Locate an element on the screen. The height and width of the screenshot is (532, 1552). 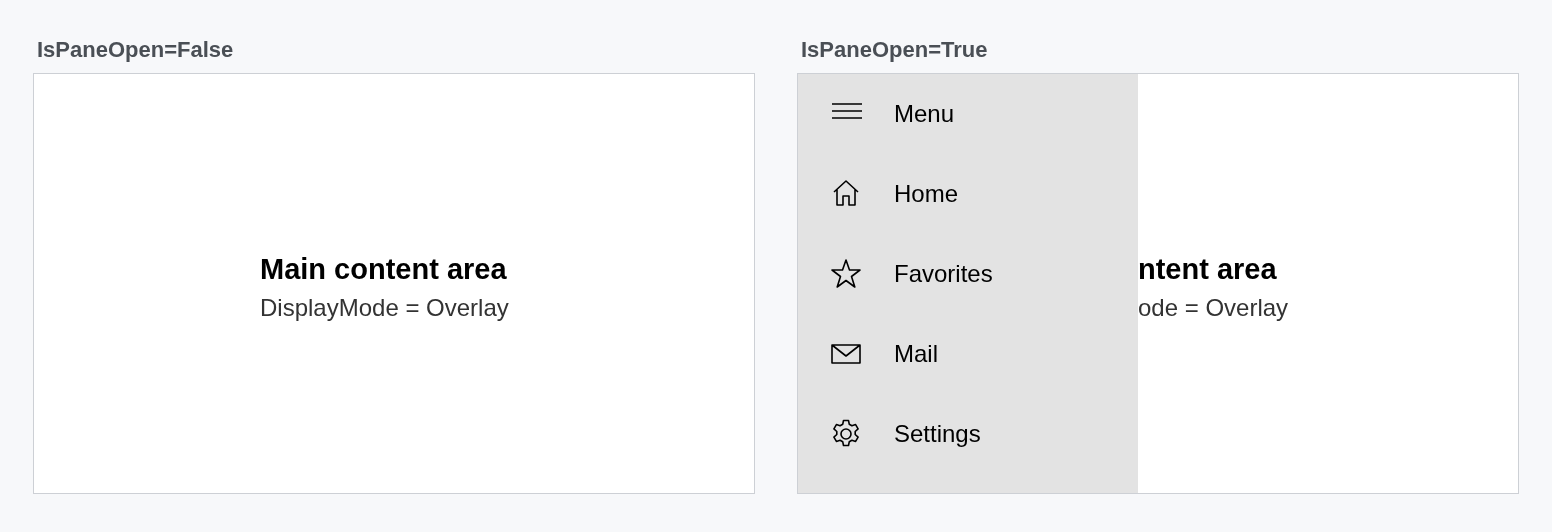
content-subtitle: DisplayMode = Overlay is located at coordinates (384, 308).